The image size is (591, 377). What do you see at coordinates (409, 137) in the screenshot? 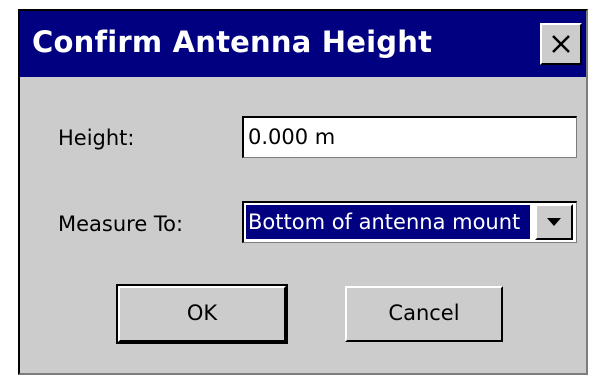
I see `height-input: 0.000 m` at bounding box center [409, 137].